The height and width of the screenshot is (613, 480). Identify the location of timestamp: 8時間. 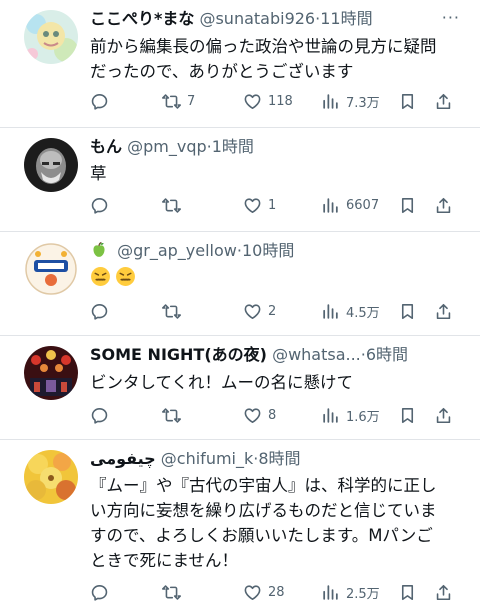
(279, 458).